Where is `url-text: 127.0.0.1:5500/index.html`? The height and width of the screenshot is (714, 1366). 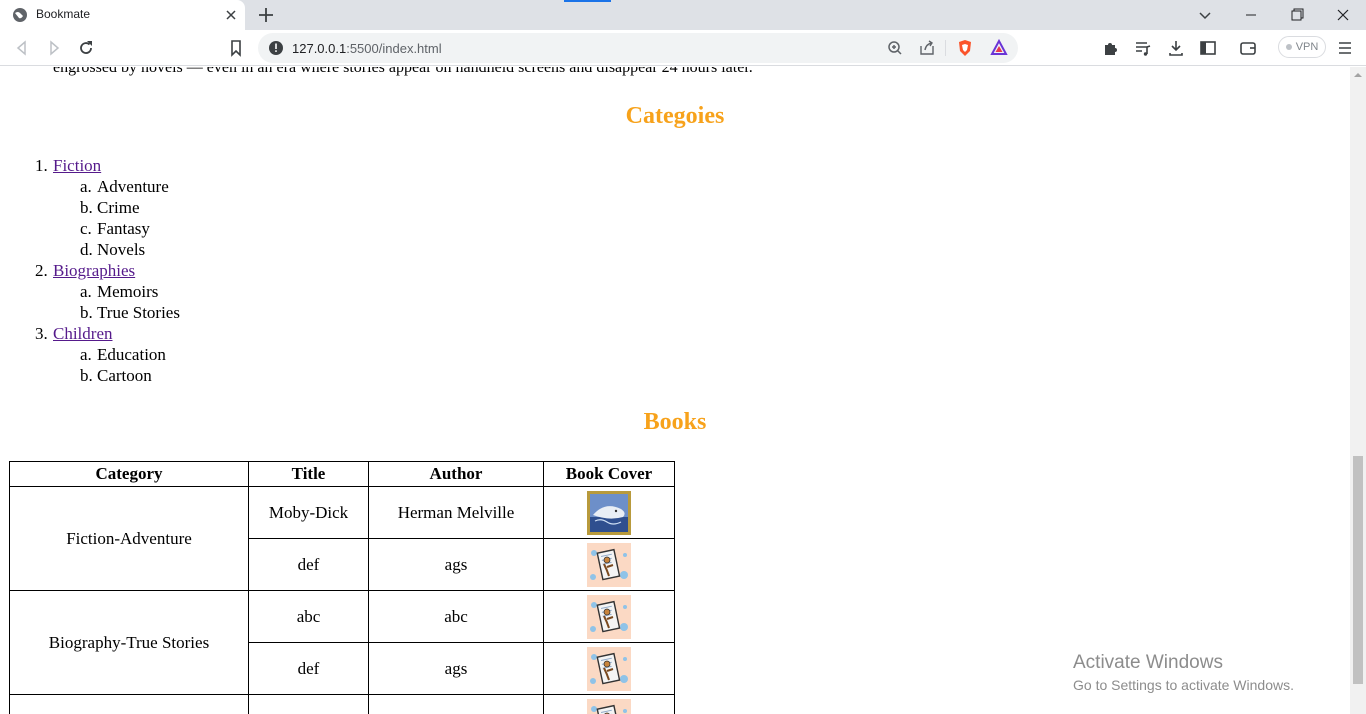 url-text: 127.0.0.1:5500/index.html is located at coordinates (367, 48).